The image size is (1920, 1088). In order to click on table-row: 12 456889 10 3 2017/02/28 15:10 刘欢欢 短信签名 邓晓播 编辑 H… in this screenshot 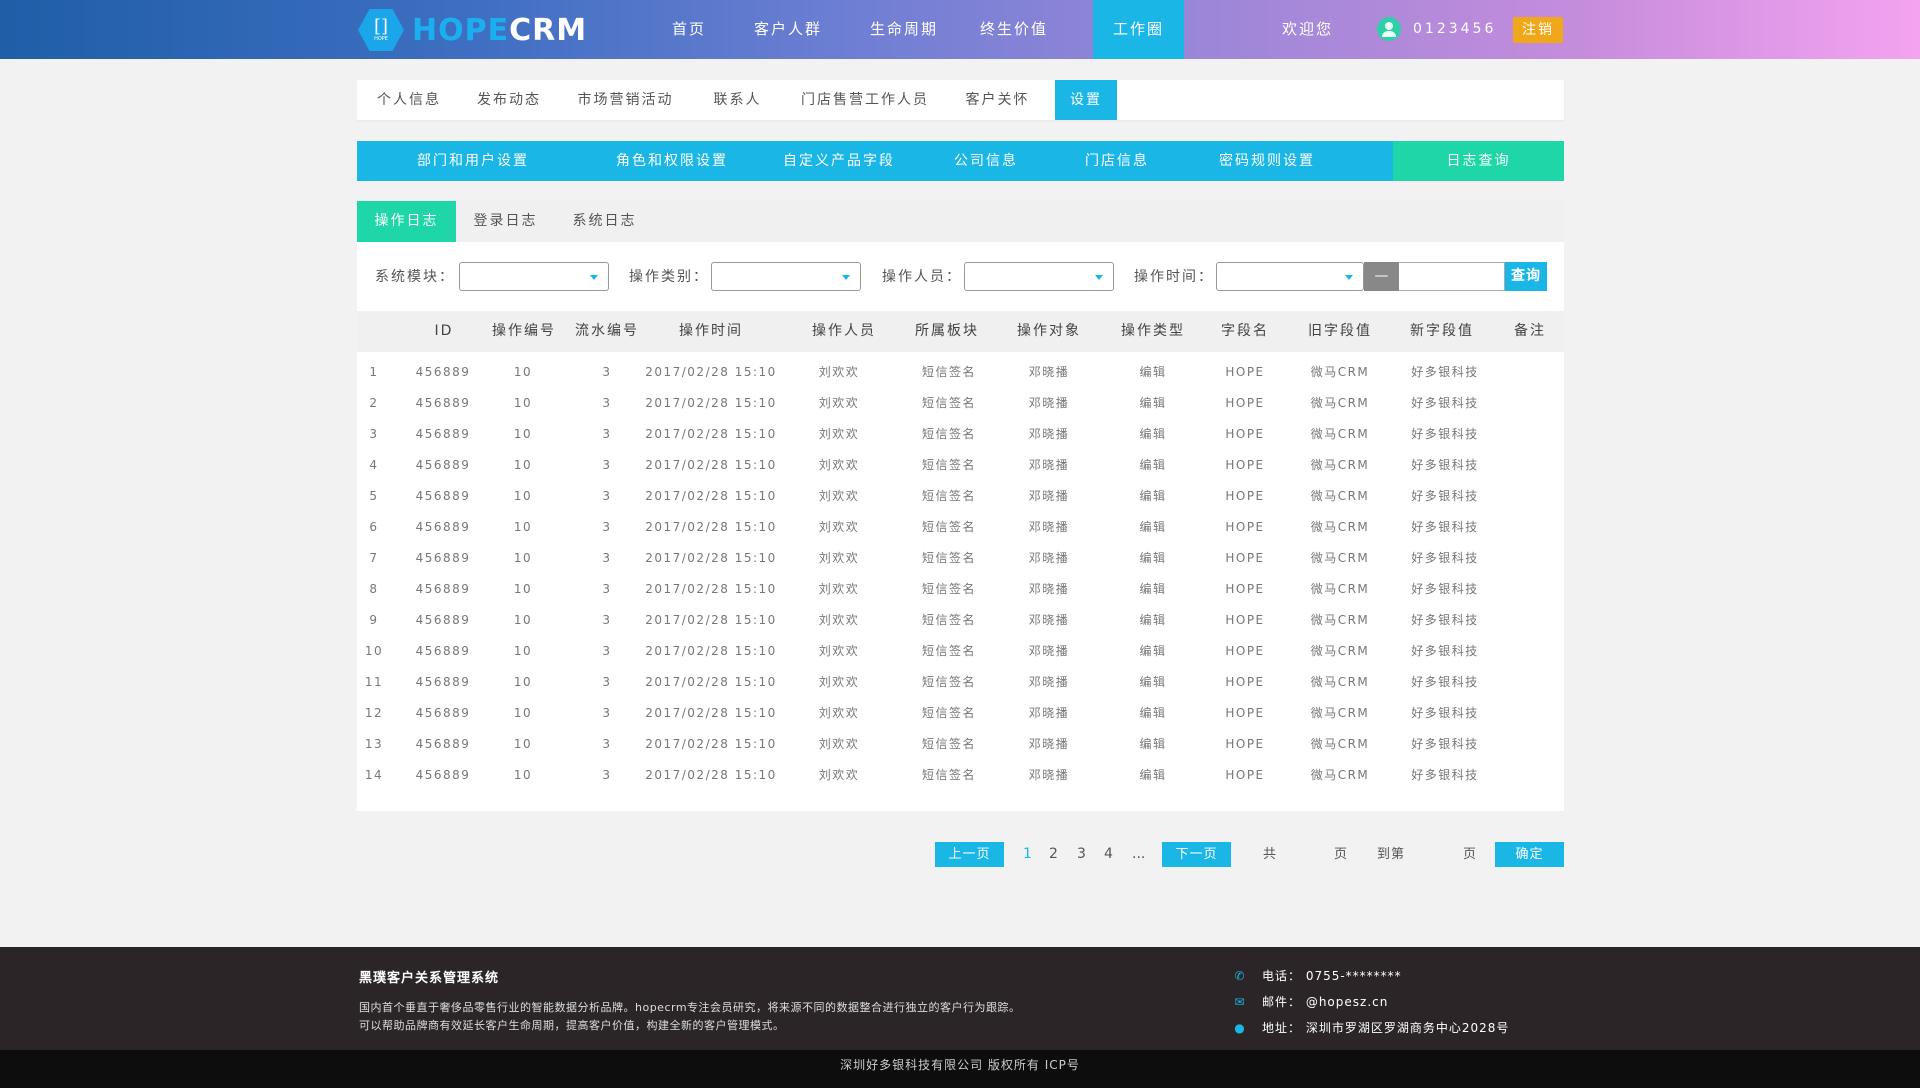, I will do `click(960, 713)`.